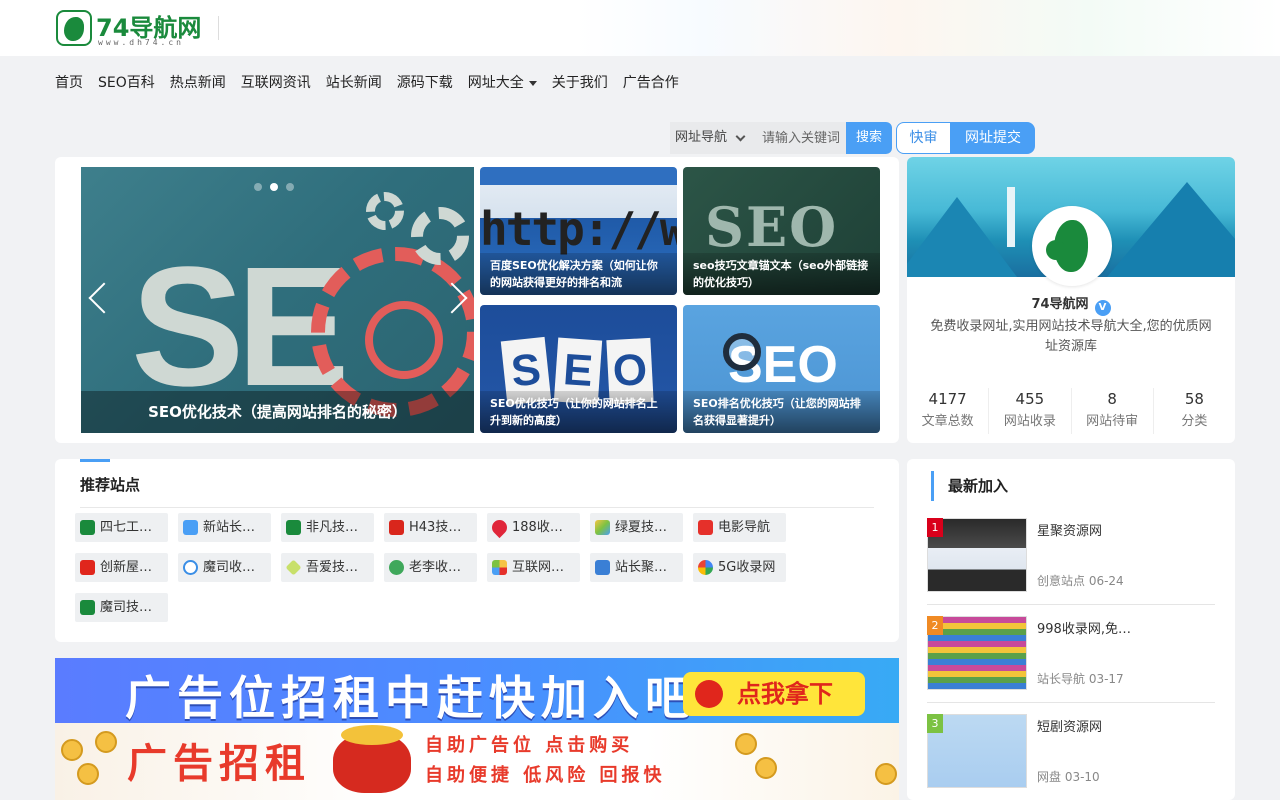 The image size is (1280, 800). I want to click on nav-item-source-download: 源码下载, so click(425, 83).